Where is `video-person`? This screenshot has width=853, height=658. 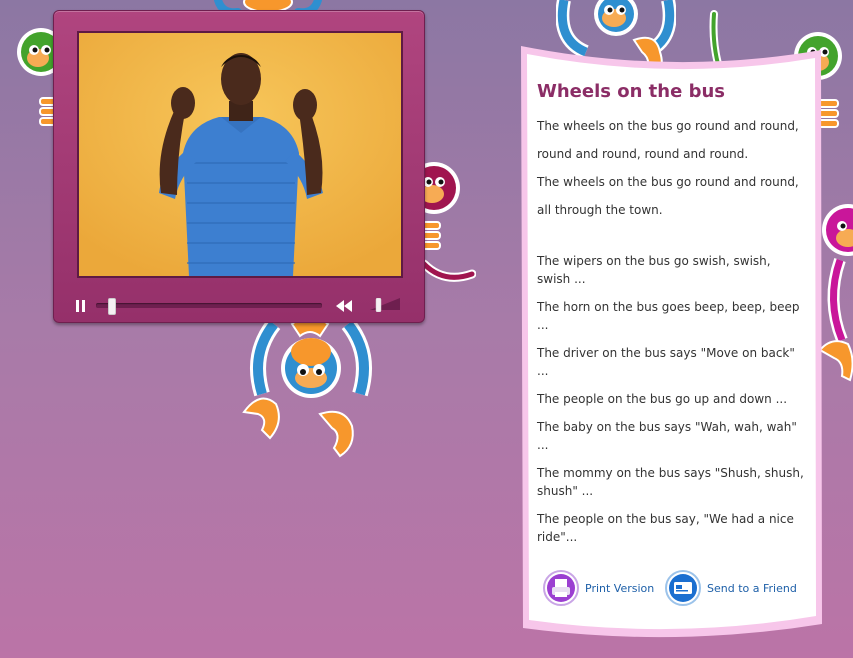 video-person is located at coordinates (240, 154).